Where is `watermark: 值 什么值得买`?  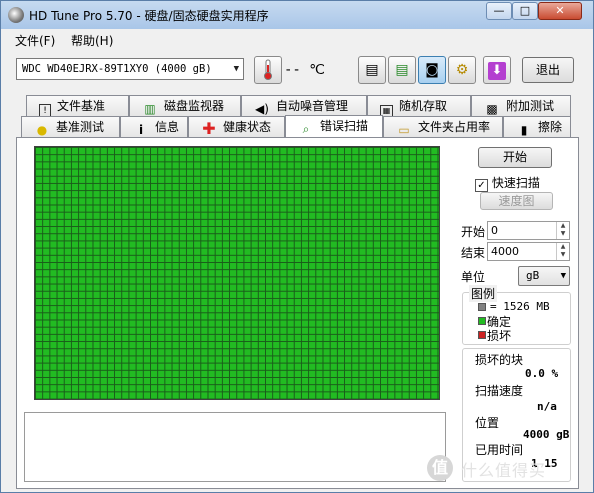
watermark: 值 什么值得买 is located at coordinates (506, 469).